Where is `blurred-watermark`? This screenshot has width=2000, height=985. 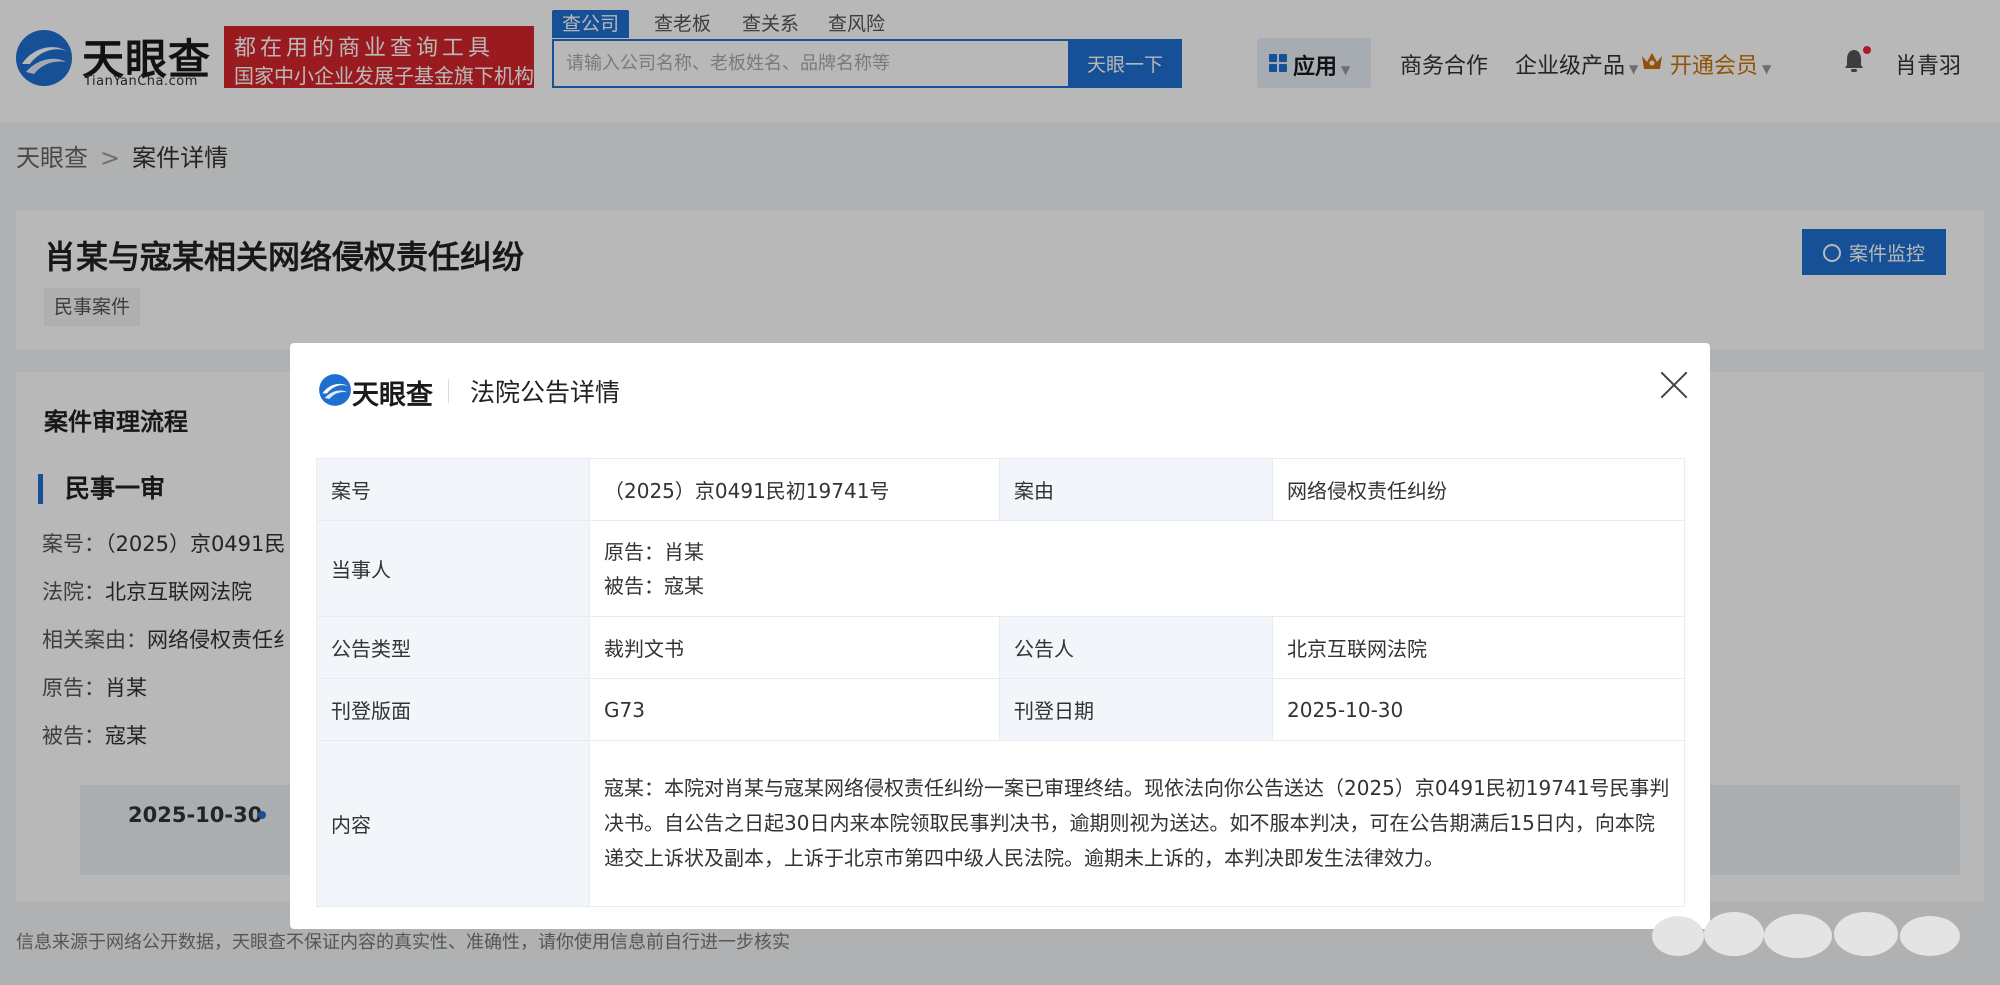
blurred-watermark is located at coordinates (1806, 935).